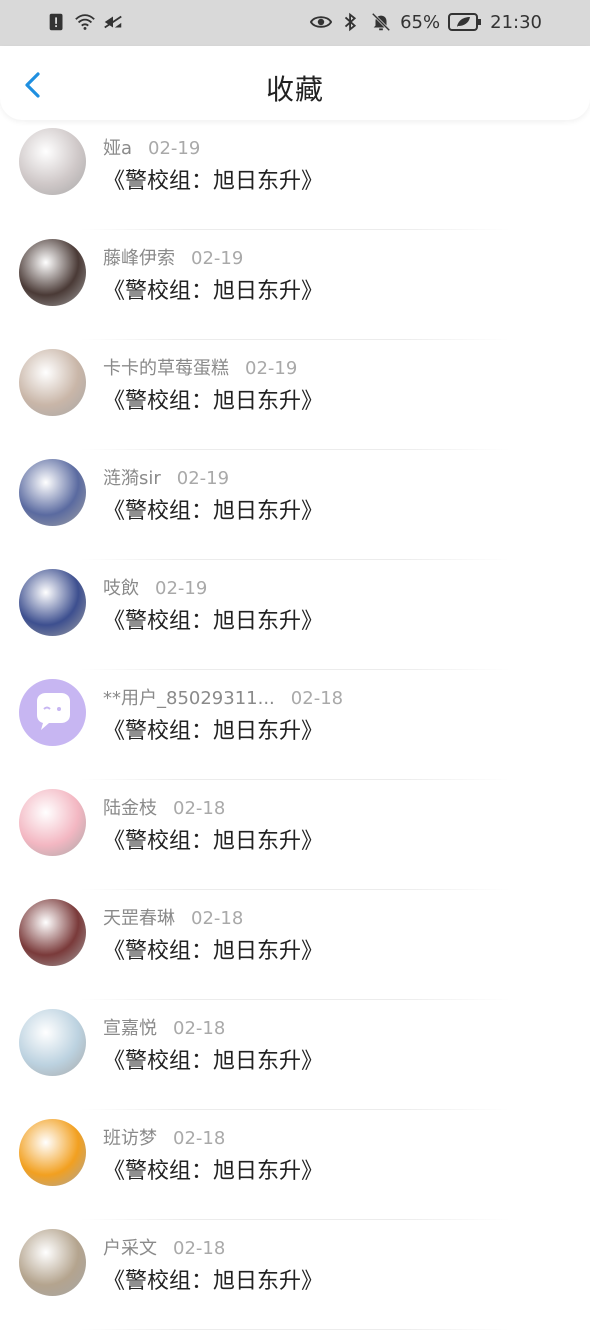 This screenshot has width=590, height=1330. I want to click on author-line: 宣嘉悦 02-18, so click(164, 1027).